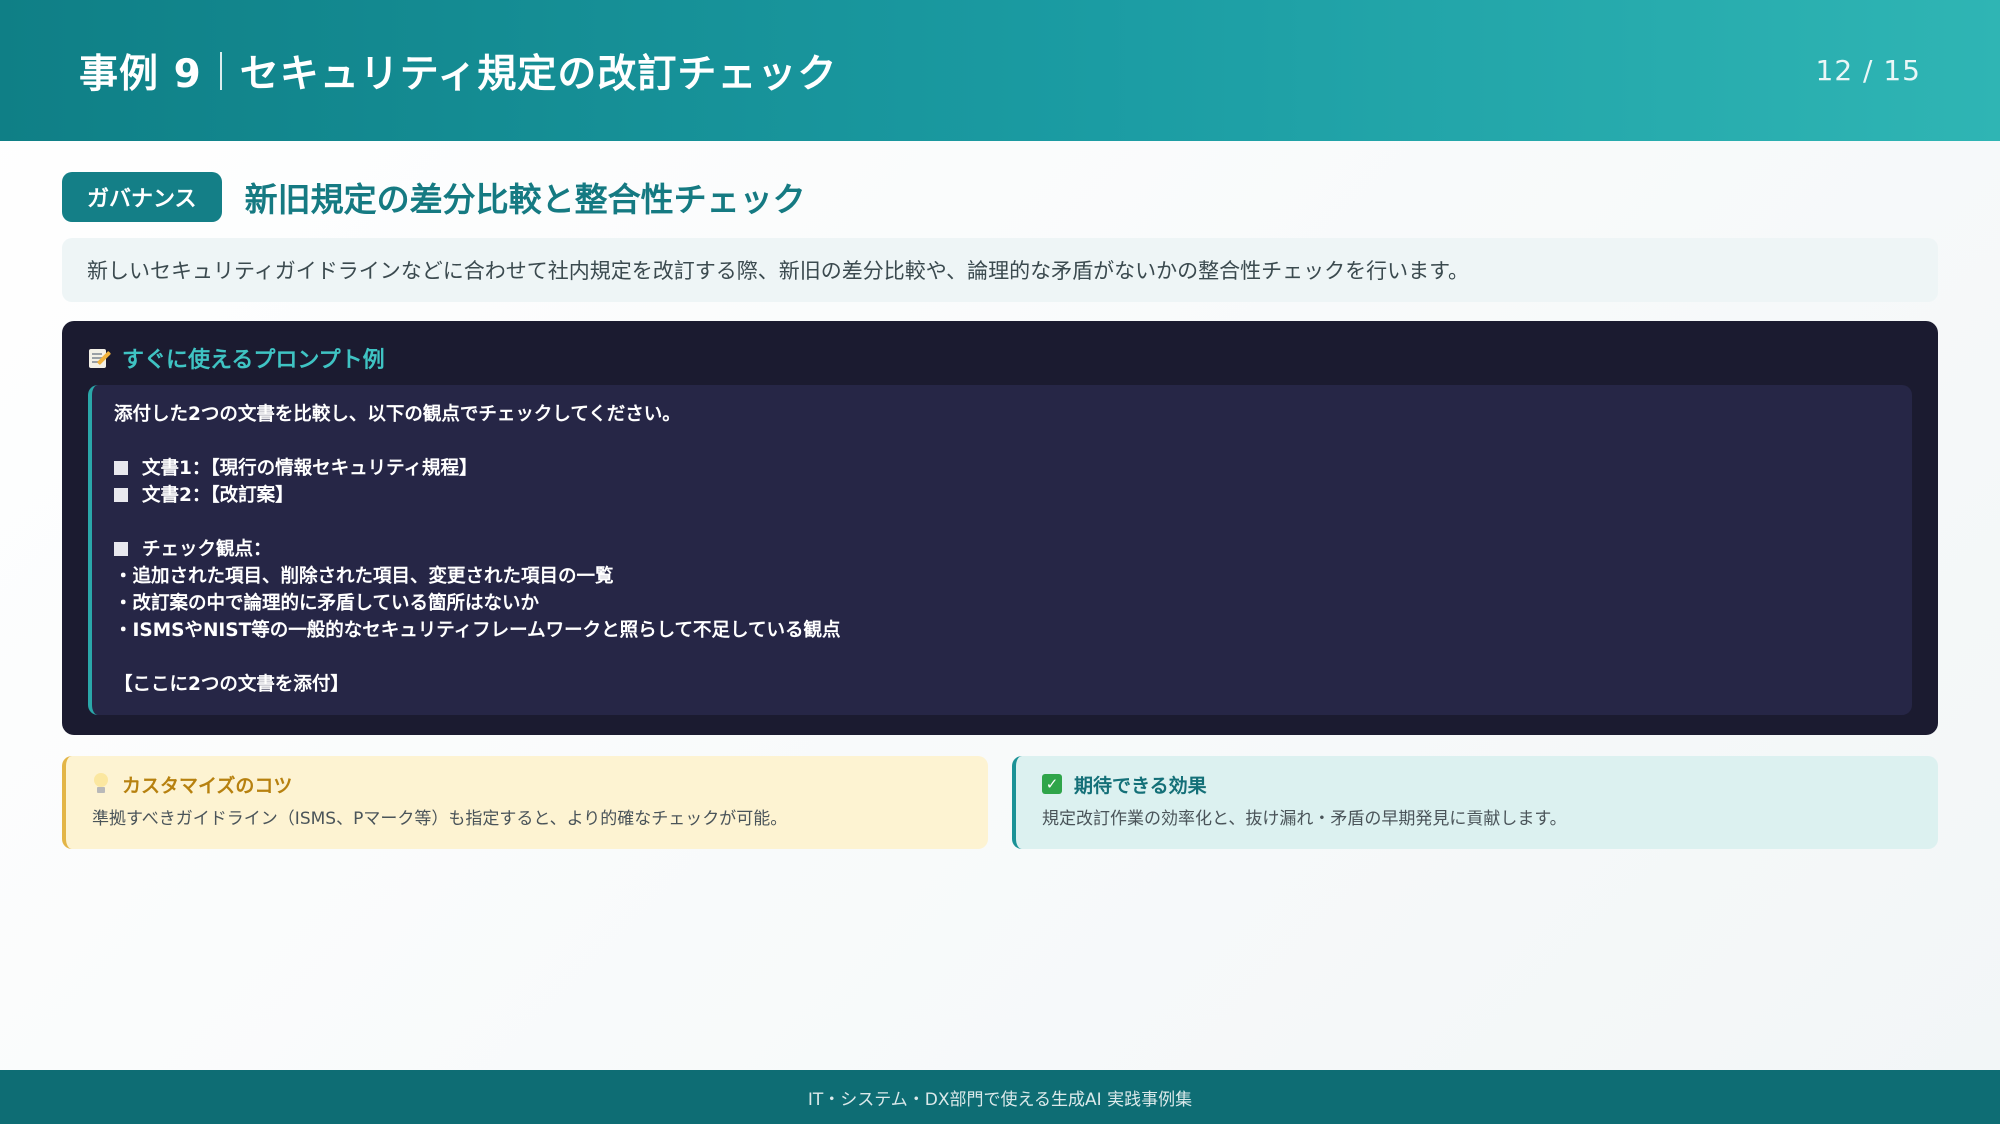 The image size is (2000, 1124). I want to click on prompt-check-head: チェック観点：, so click(207, 549).